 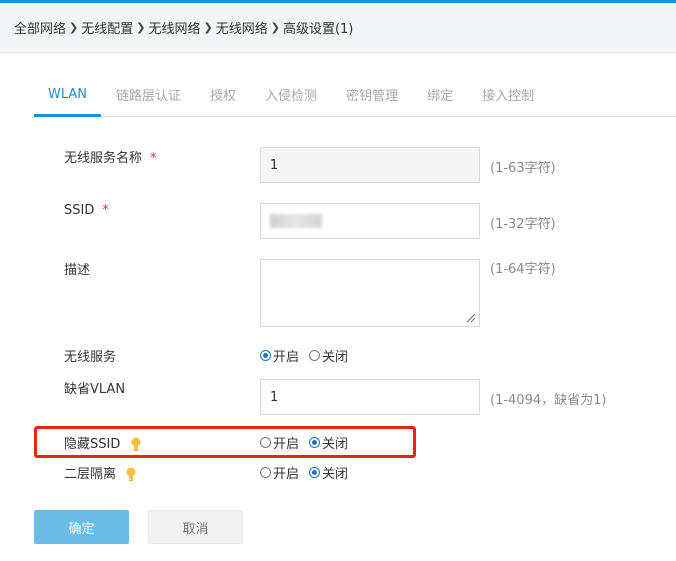 What do you see at coordinates (274, 165) in the screenshot?
I see `service-name-value: 1` at bounding box center [274, 165].